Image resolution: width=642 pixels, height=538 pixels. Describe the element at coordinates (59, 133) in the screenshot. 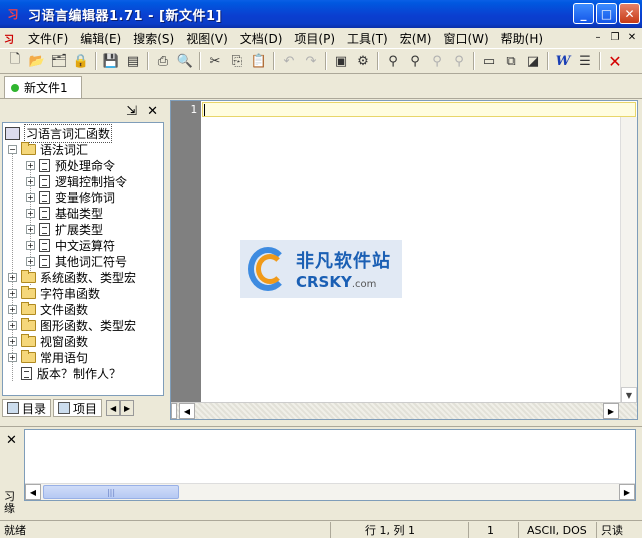

I see `tree-root: 习语言词汇函数` at that location.